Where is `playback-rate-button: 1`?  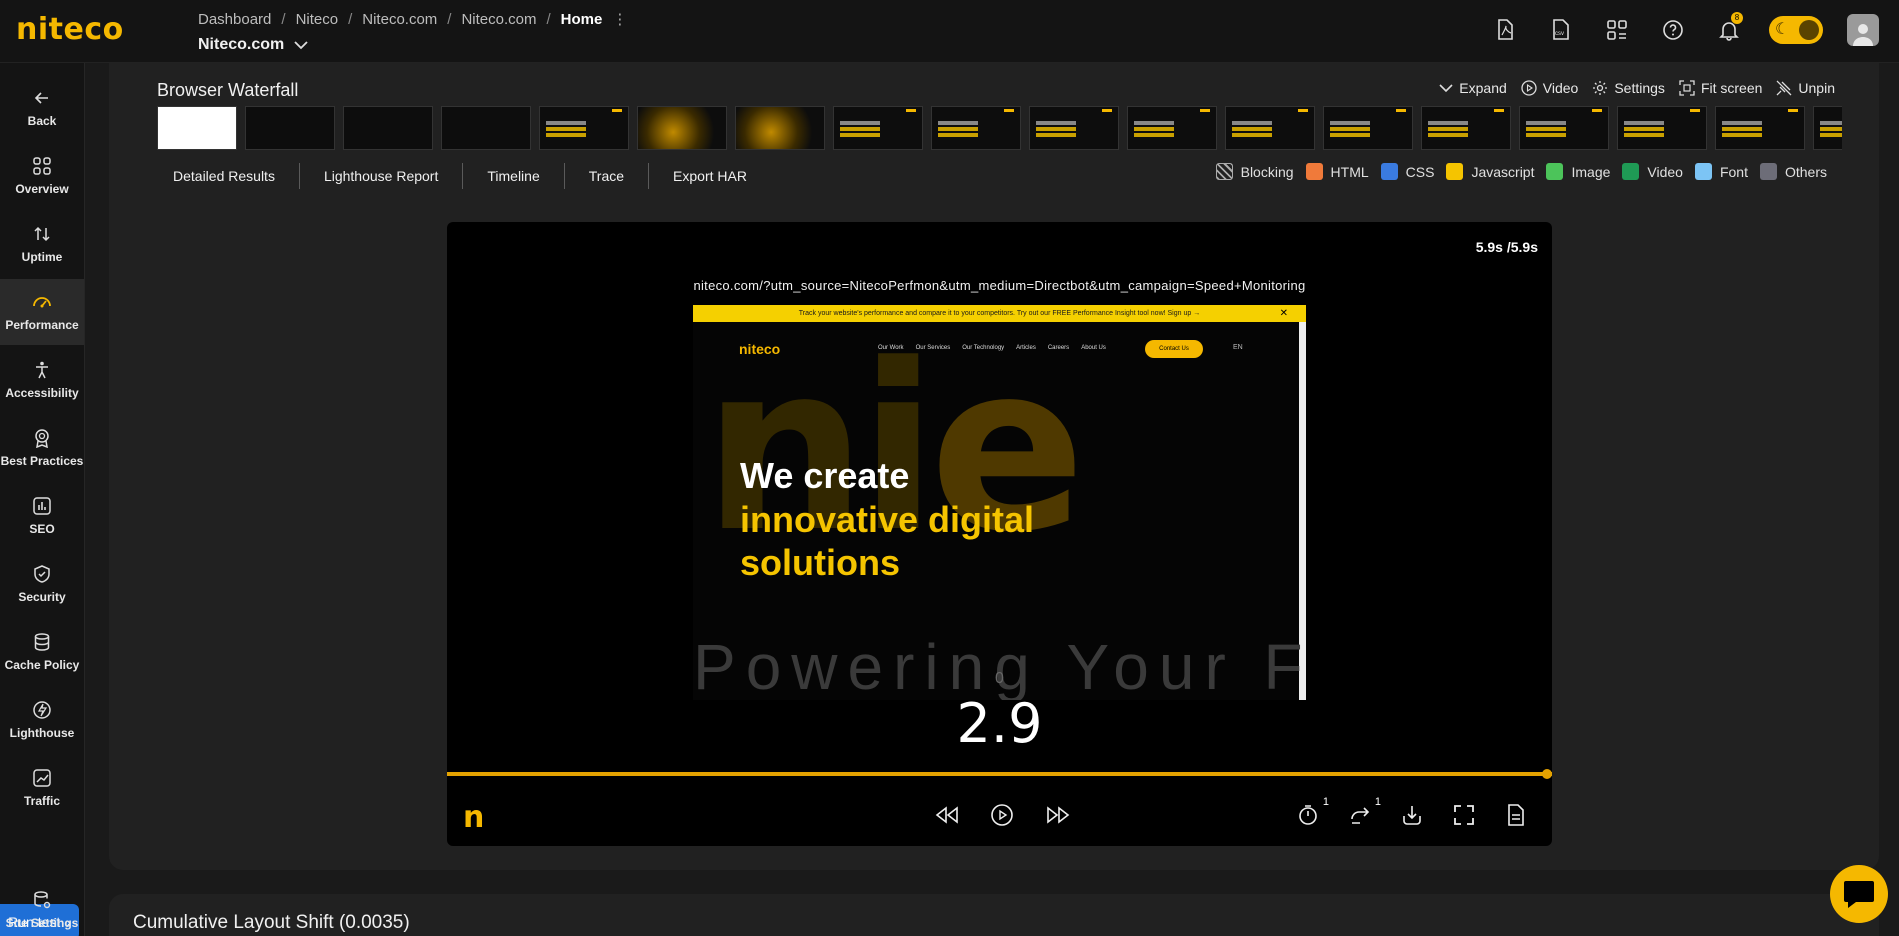 playback-rate-button: 1 is located at coordinates (1311, 813).